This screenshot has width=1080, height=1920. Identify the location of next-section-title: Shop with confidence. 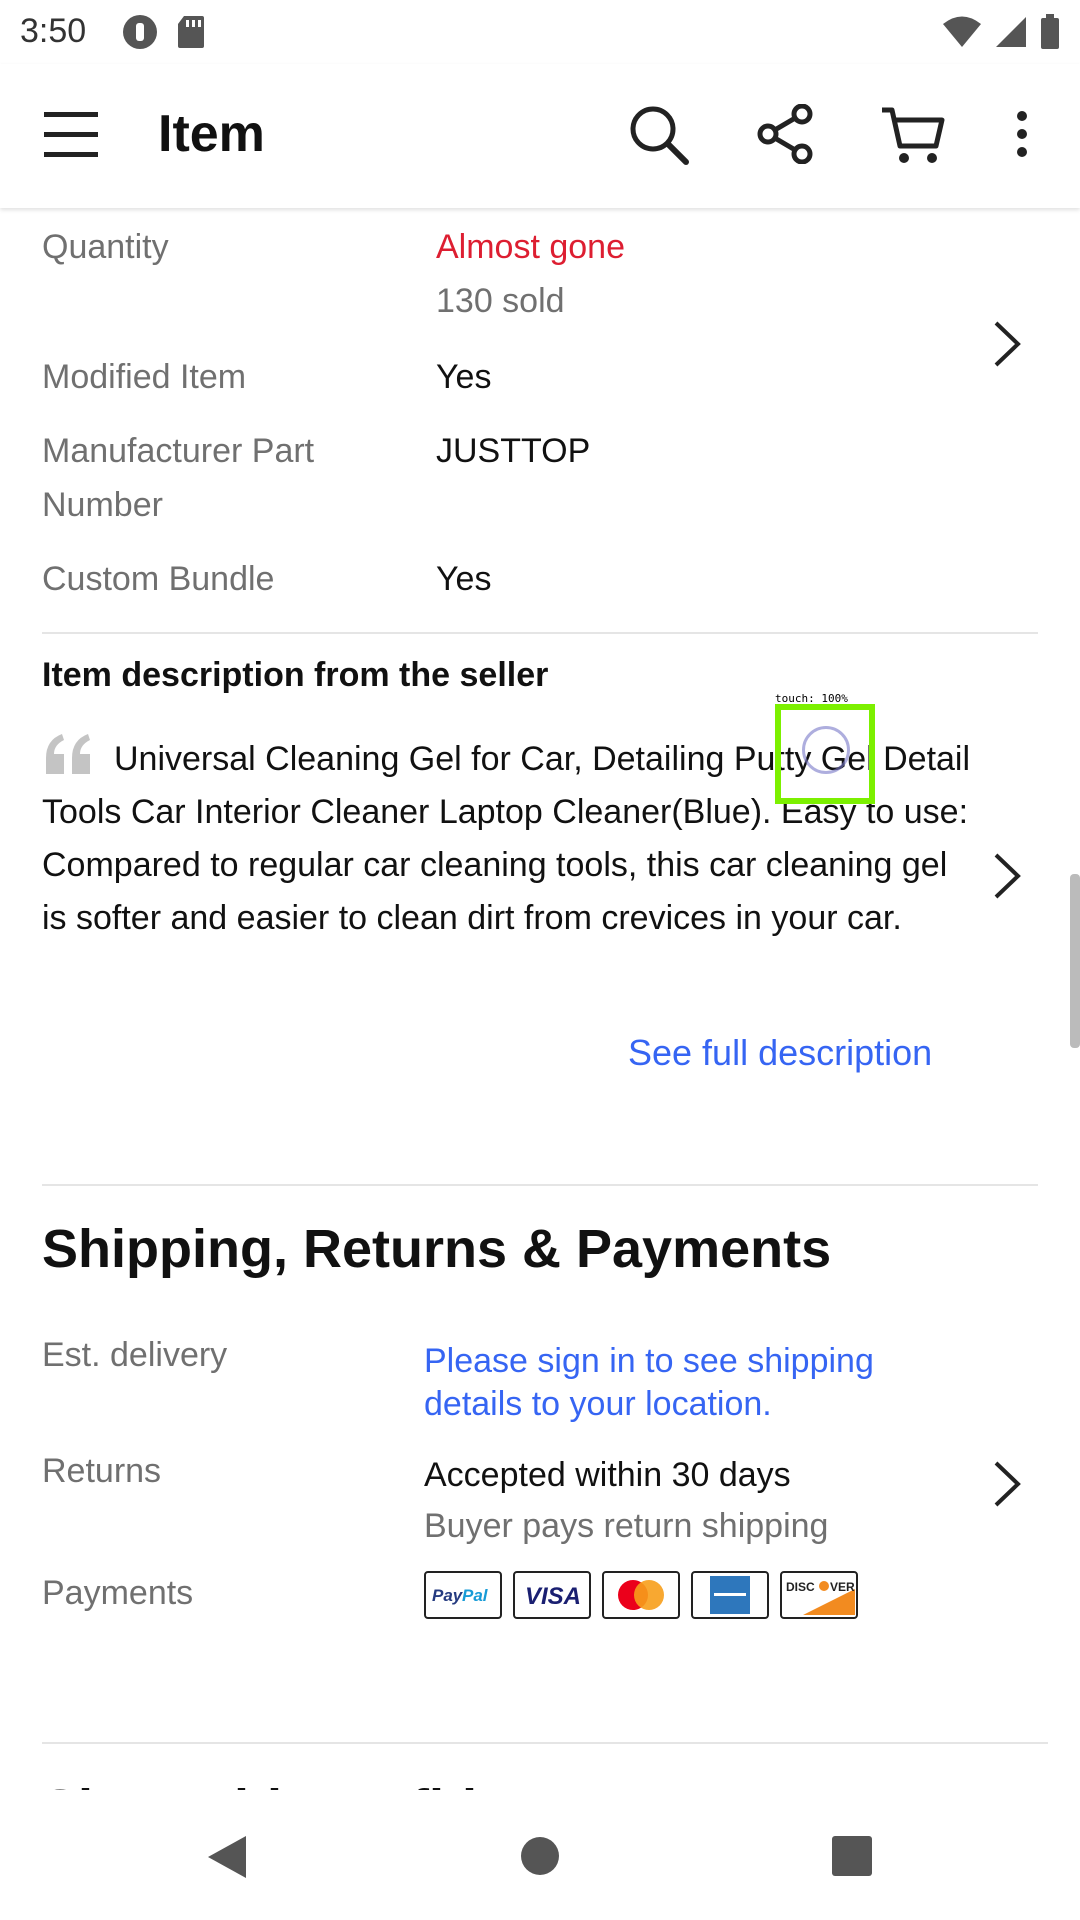
(321, 1784).